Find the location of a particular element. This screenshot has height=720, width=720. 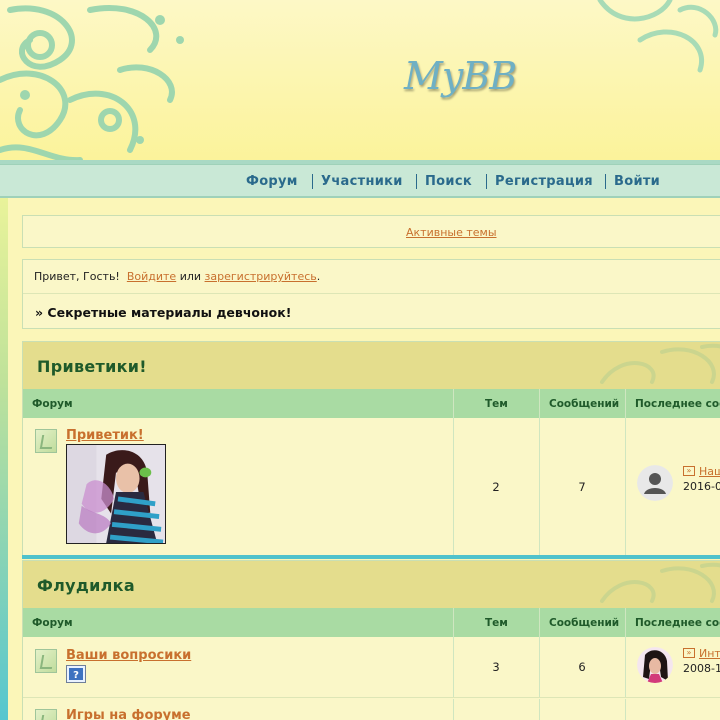

login-link: Войдите is located at coordinates (151, 276).